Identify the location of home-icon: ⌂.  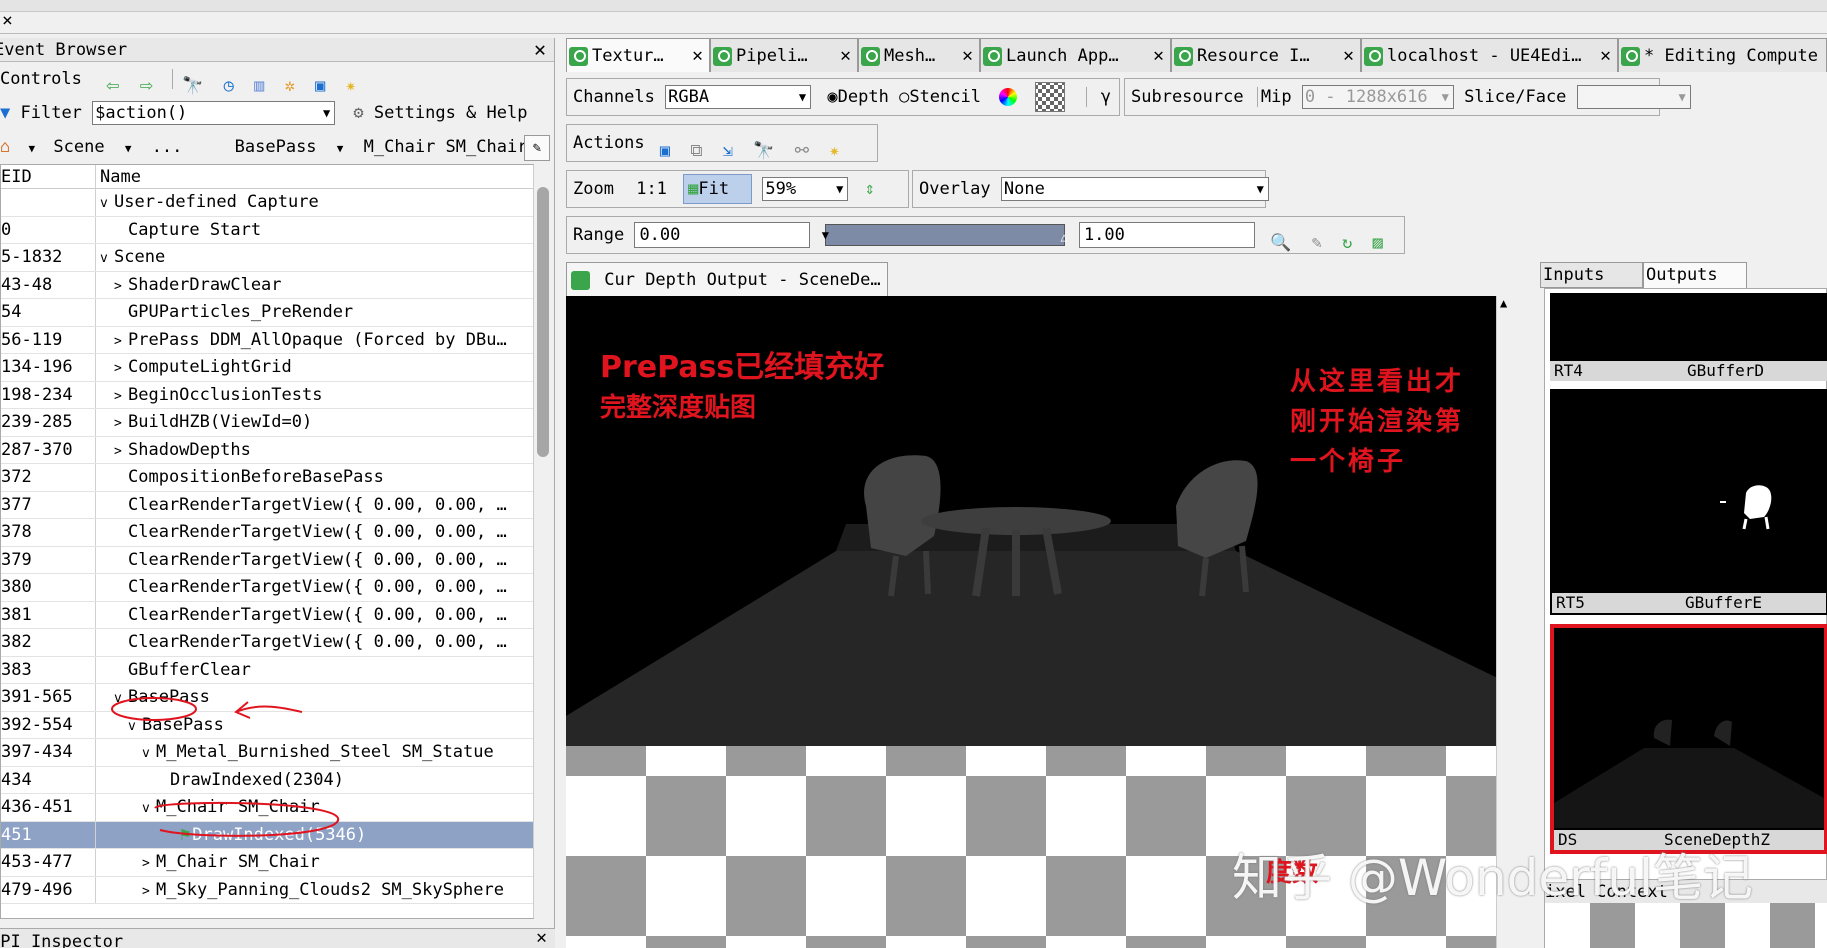
(5, 147).